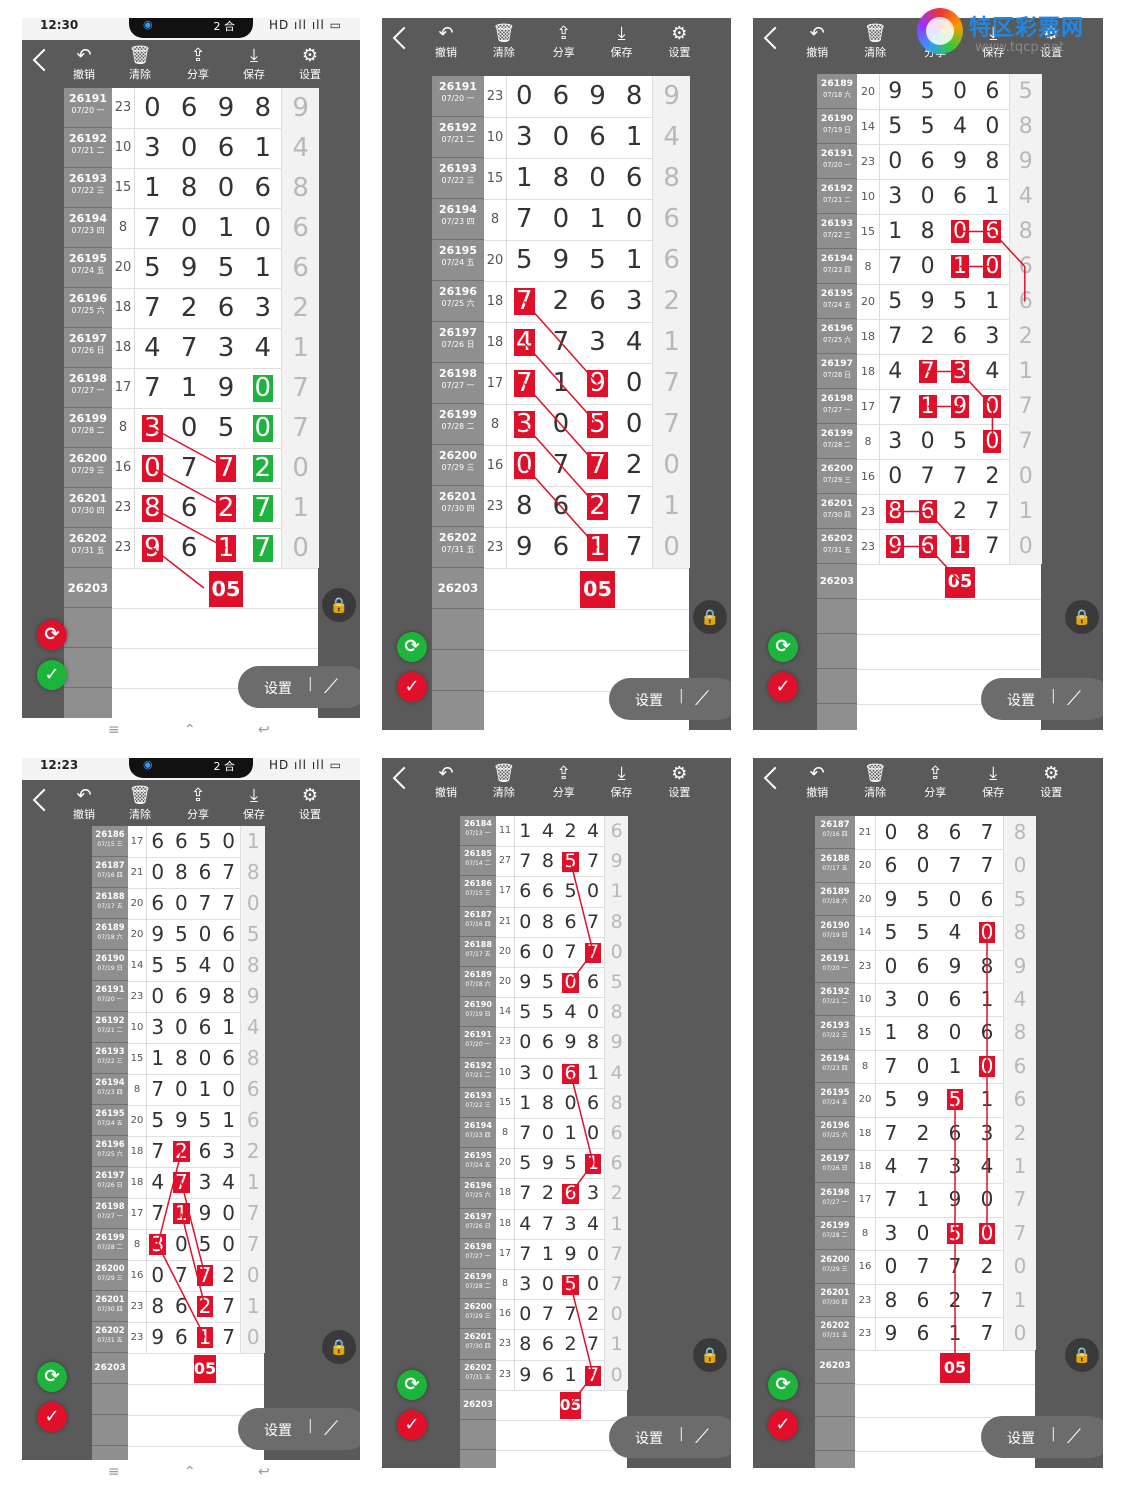 The height and width of the screenshot is (1500, 1125). I want to click on marked-digit: 6, so click(992, 231).